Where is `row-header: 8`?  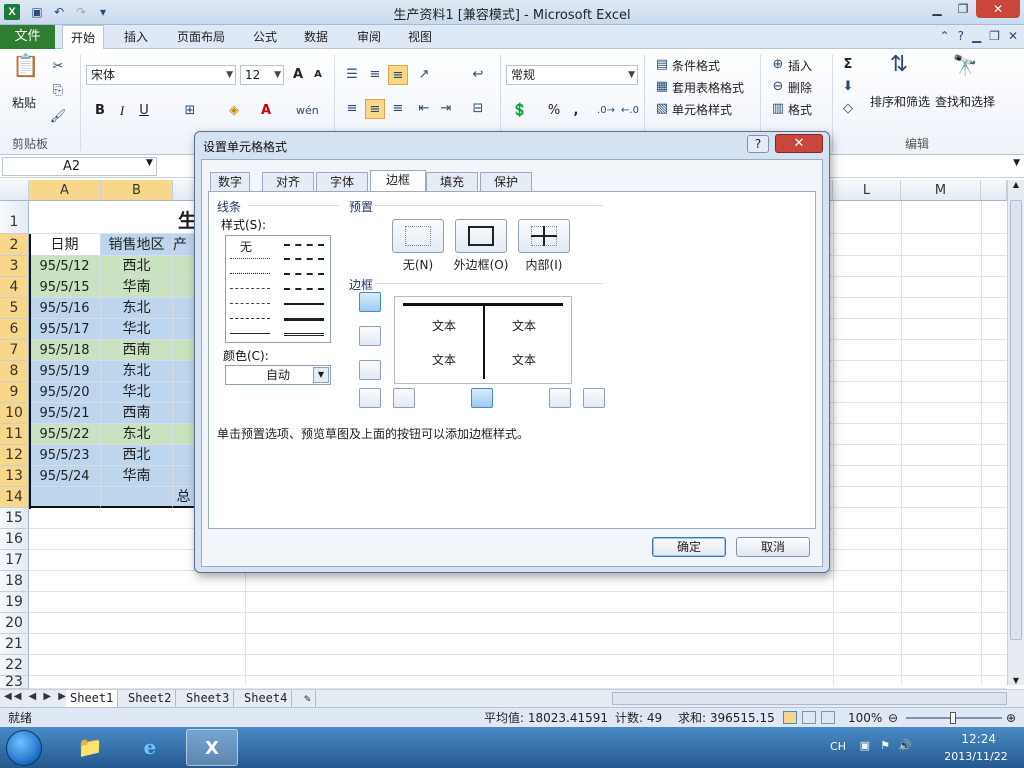 row-header: 8 is located at coordinates (14, 371).